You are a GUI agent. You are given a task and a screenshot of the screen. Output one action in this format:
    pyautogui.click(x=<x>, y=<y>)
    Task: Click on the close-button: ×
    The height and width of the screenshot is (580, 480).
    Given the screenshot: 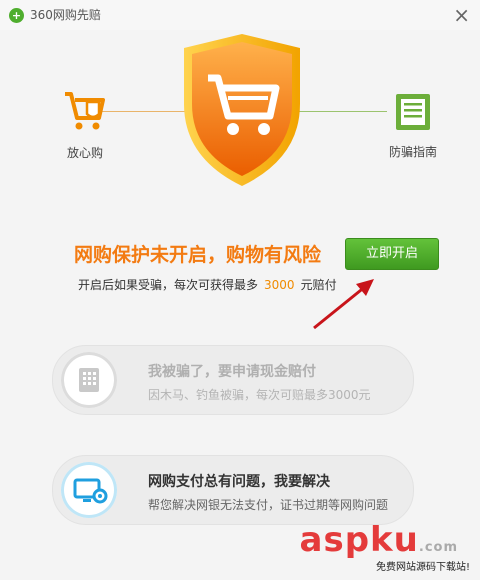 What is the action you would take?
    pyautogui.click(x=461, y=15)
    